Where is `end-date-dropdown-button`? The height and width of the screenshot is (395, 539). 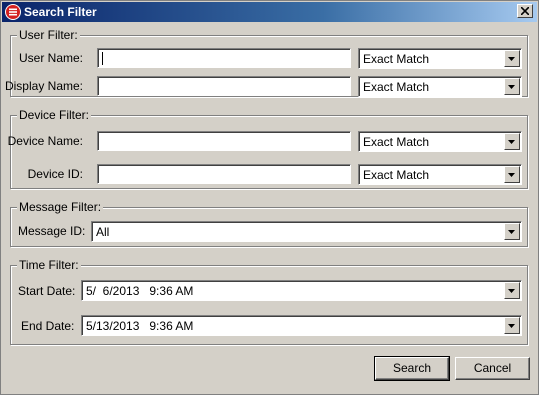 end-date-dropdown-button is located at coordinates (512, 325).